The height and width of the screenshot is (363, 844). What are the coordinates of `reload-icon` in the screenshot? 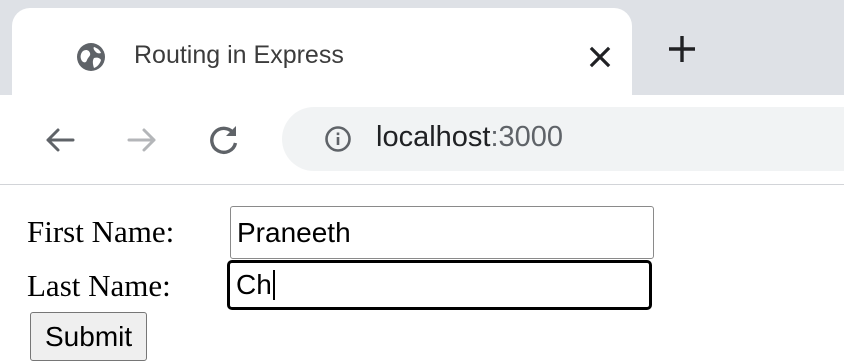 It's located at (224, 140).